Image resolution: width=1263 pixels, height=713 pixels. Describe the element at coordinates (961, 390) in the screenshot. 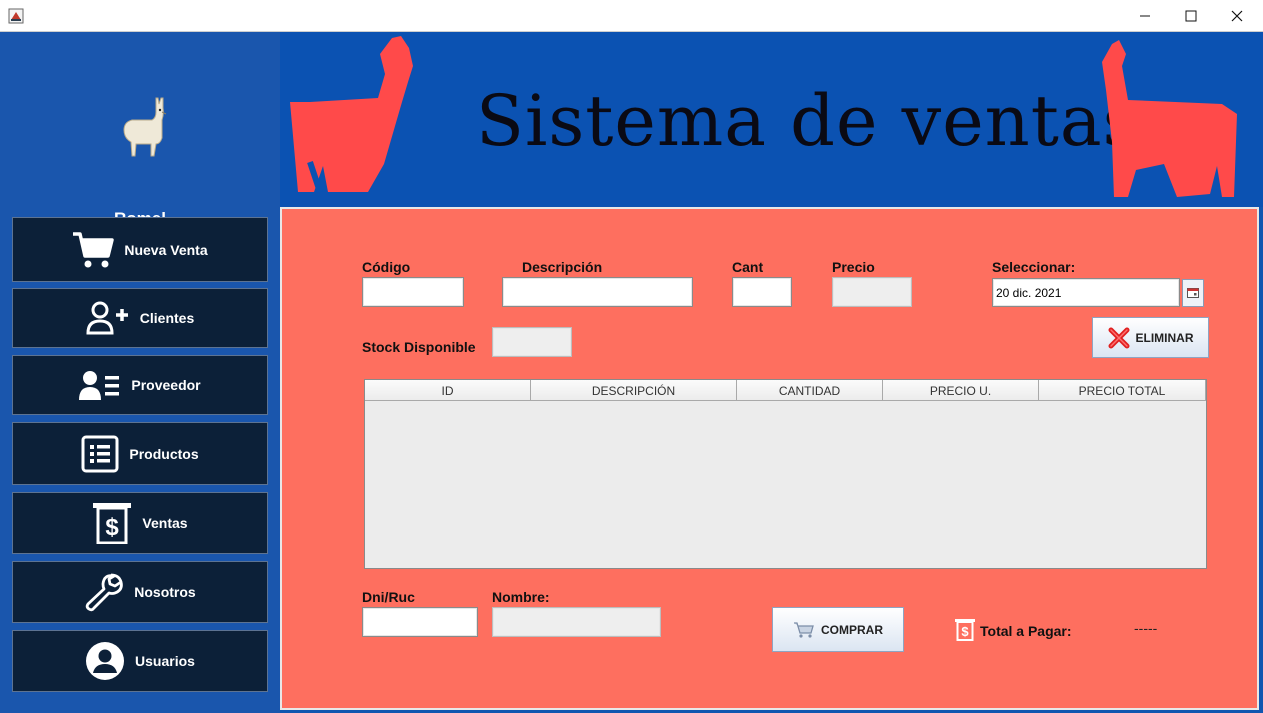

I see `column-header-precio-u: PRECIO U.` at that location.